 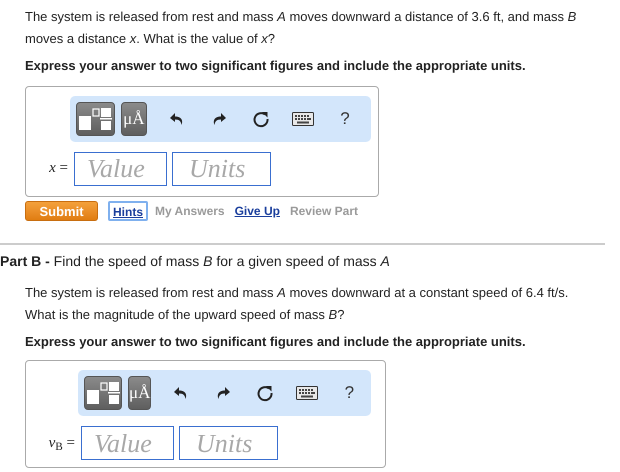 What do you see at coordinates (128, 210) in the screenshot?
I see `link-button: Hints` at bounding box center [128, 210].